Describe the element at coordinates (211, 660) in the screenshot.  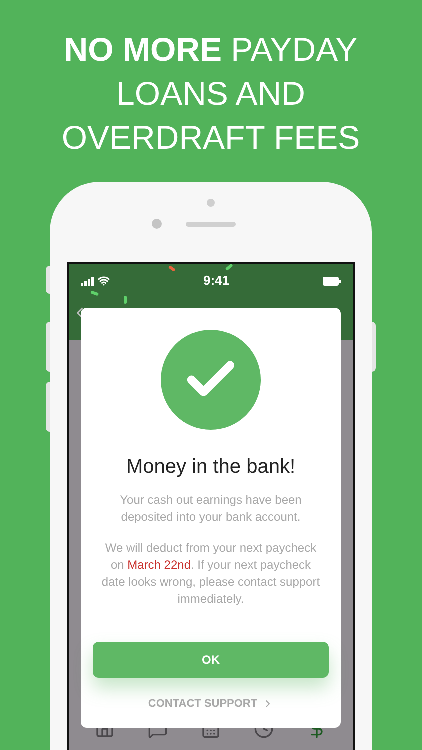
I see `ok-button: OK` at that location.